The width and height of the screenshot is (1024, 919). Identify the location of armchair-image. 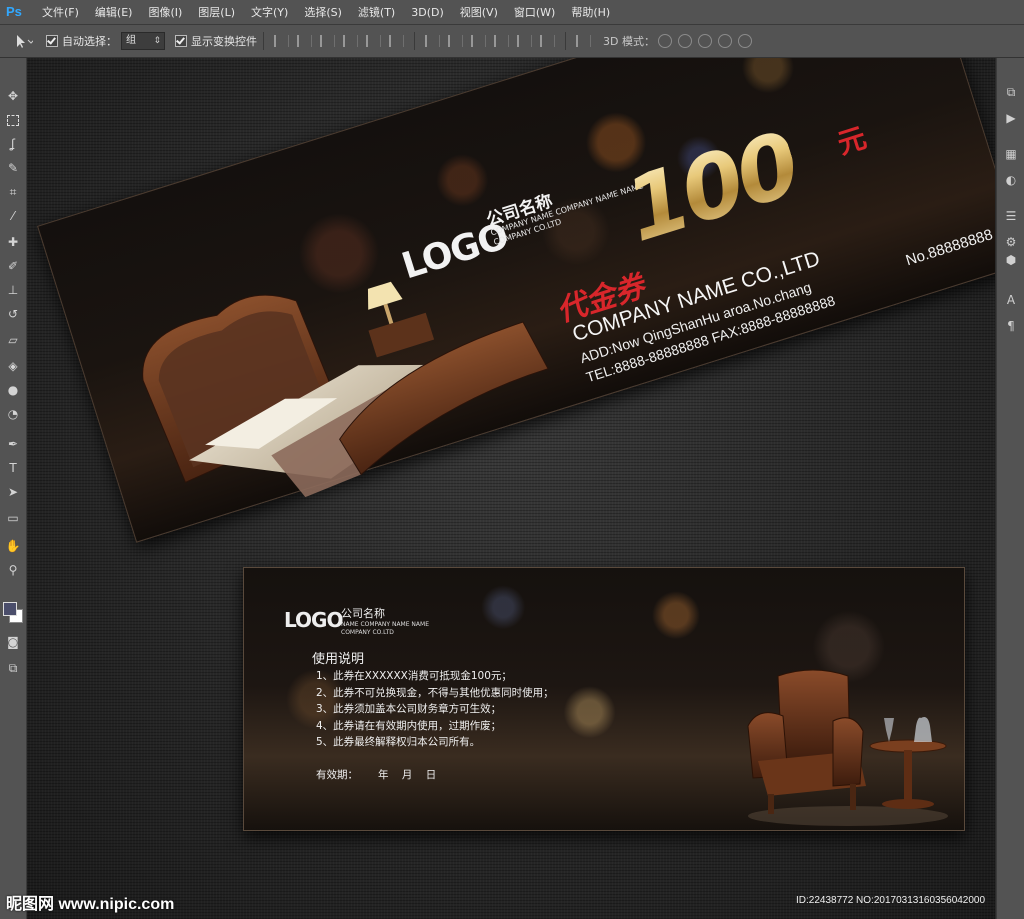
(847, 747).